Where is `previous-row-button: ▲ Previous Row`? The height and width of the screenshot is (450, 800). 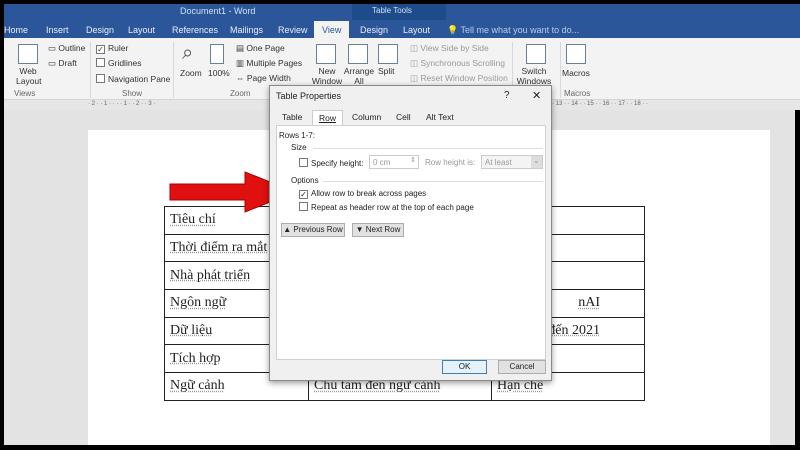 previous-row-button: ▲ Previous Row is located at coordinates (313, 230).